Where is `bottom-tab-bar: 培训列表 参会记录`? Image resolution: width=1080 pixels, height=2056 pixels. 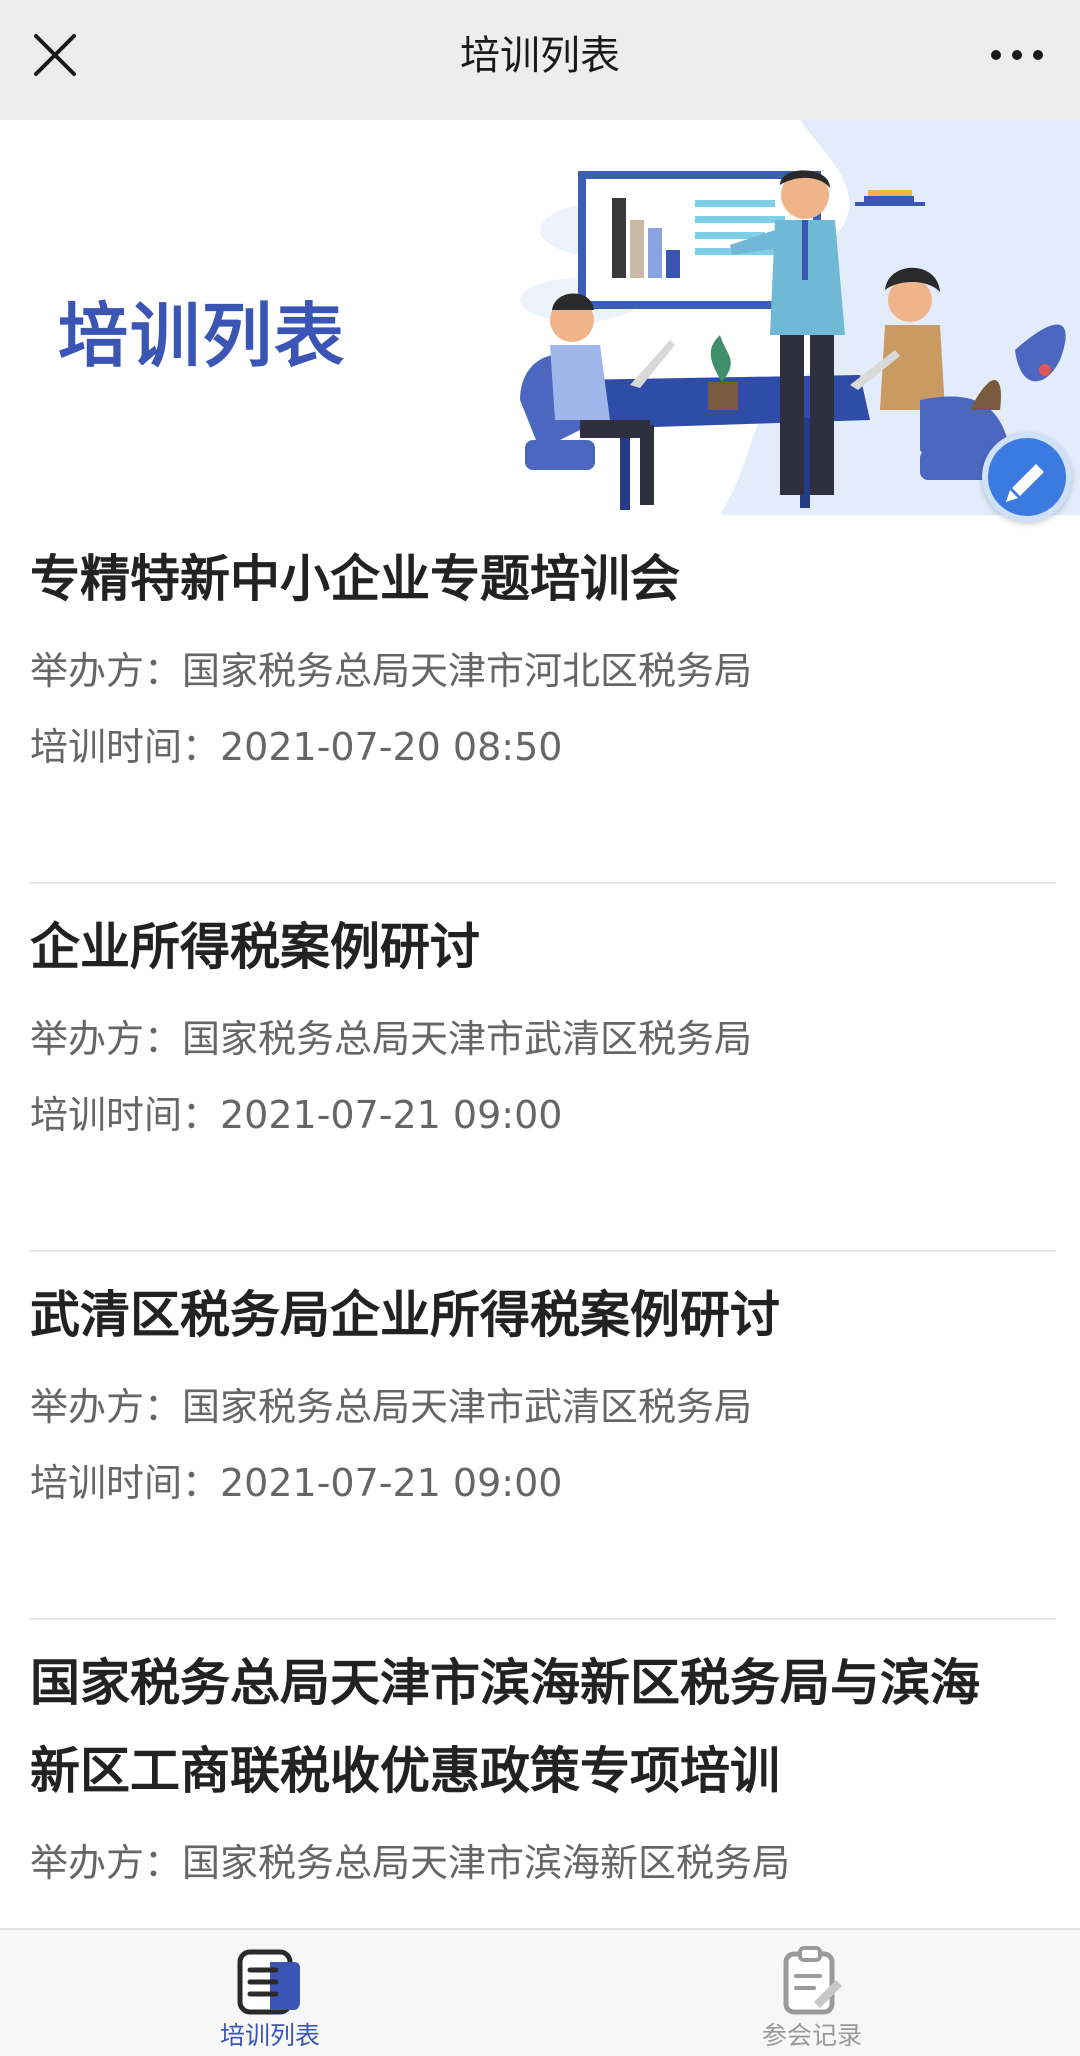 bottom-tab-bar: 培训列表 参会记录 is located at coordinates (540, 1992).